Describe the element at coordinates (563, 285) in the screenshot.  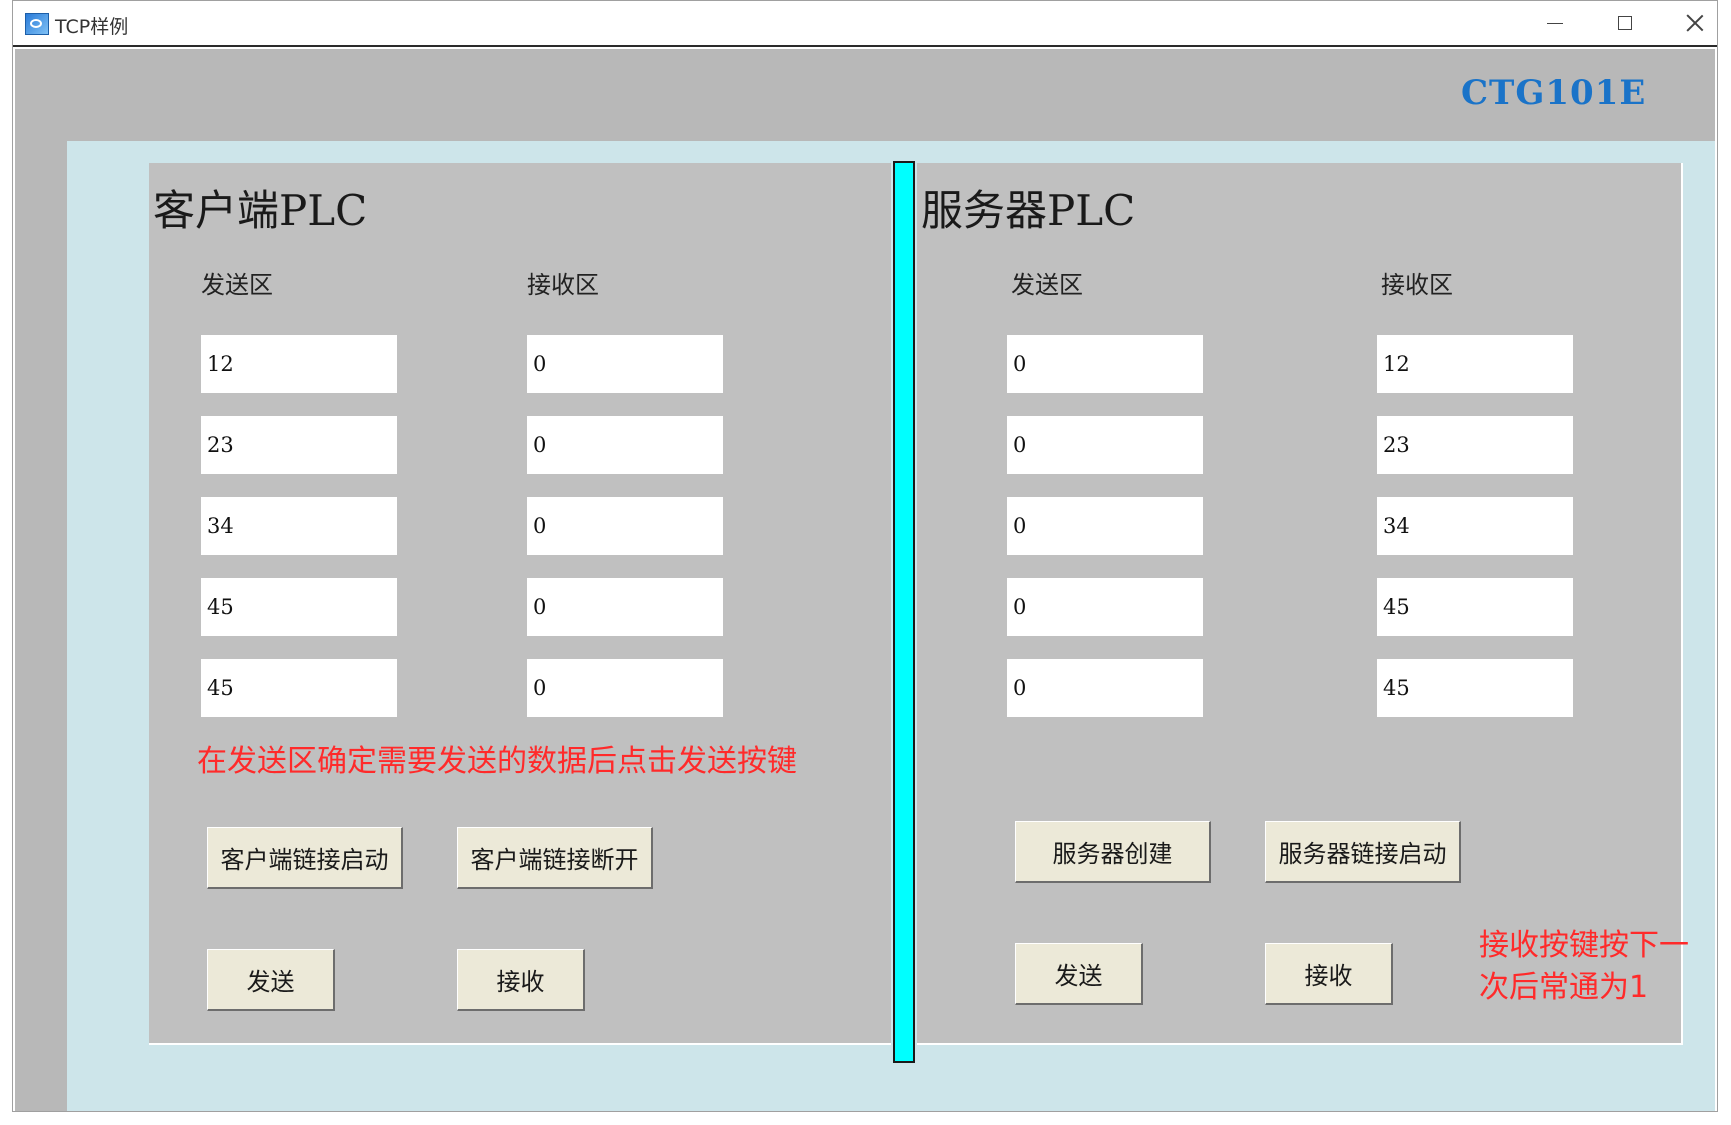
I see `client-recv-area-label: 接收区` at that location.